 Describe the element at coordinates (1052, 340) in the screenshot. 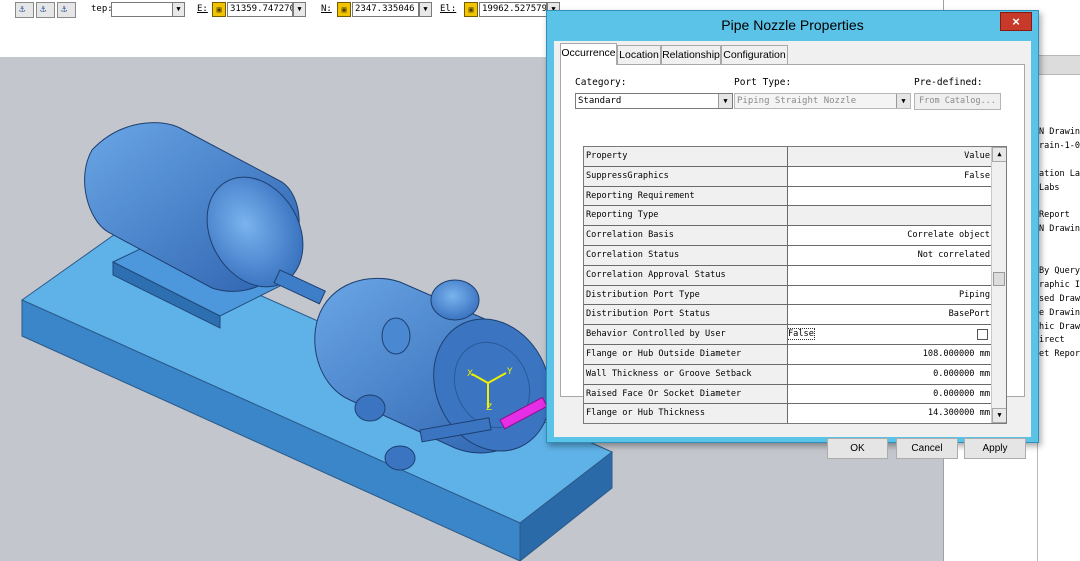

I see `right-panel-line: irect` at that location.